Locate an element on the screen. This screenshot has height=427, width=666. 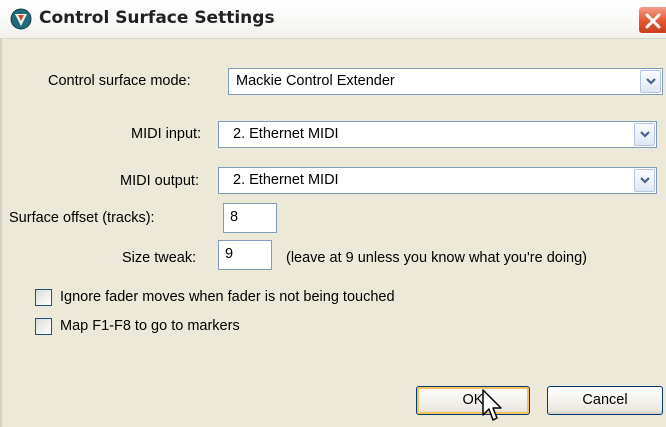
mode-label: Control surface mode: is located at coordinates (119, 81).